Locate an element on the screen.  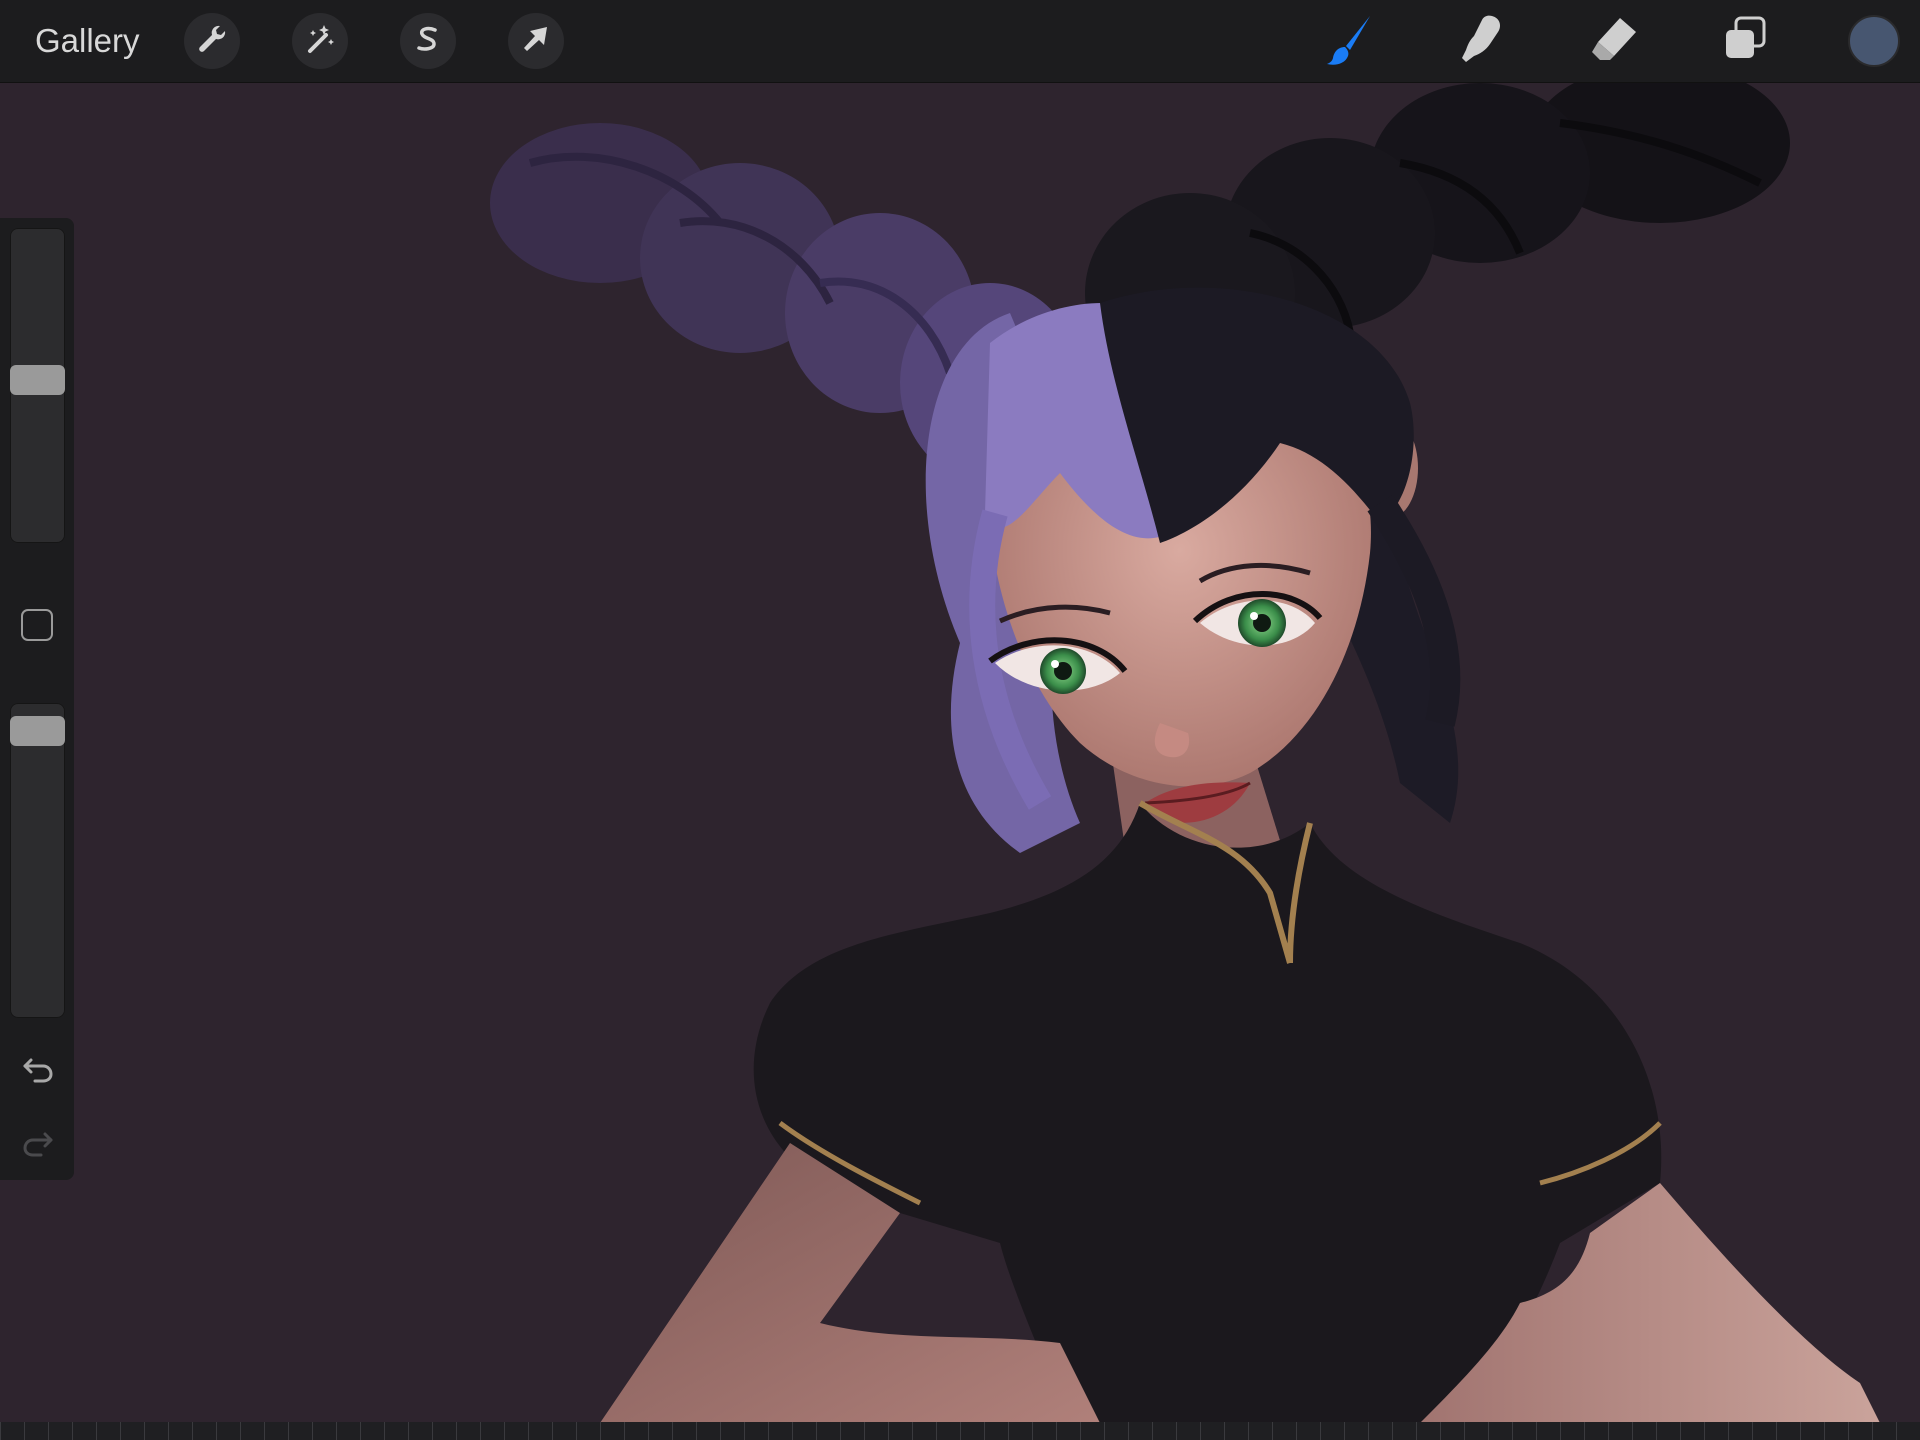
undo-icon is located at coordinates (38, 1070).